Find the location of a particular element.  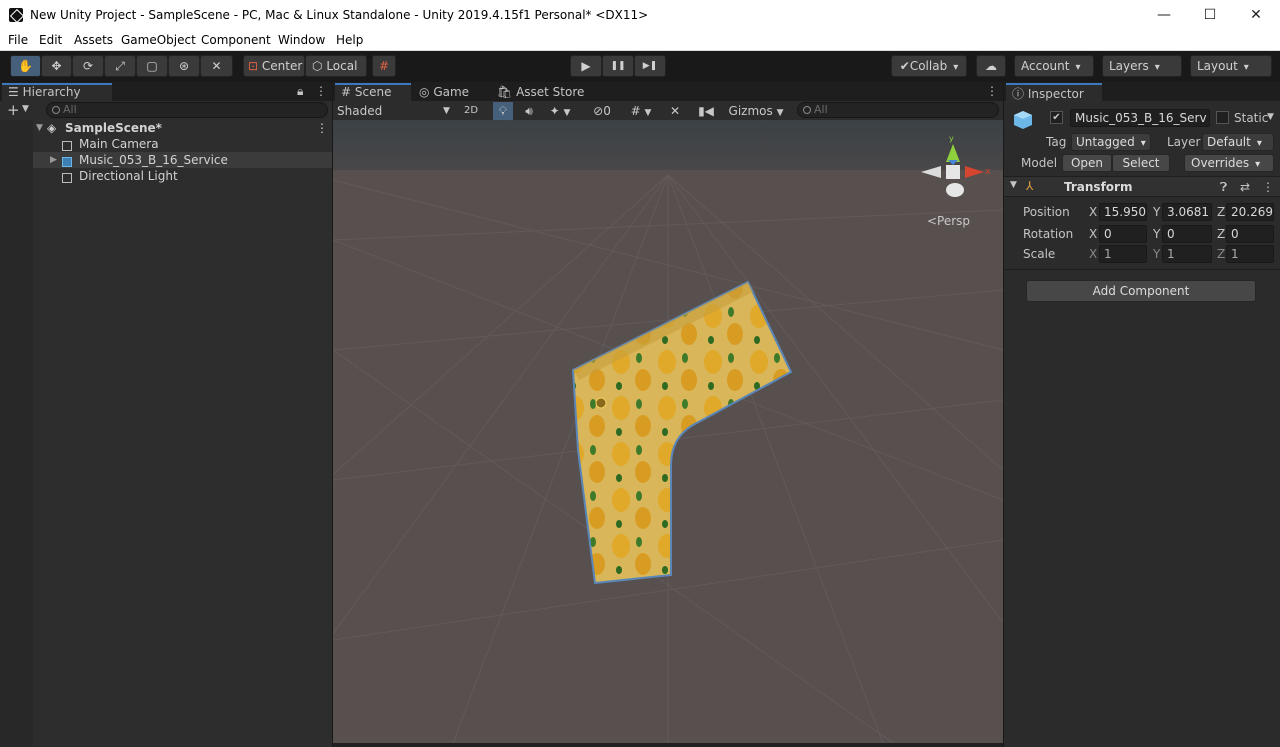

hierarchy-toolbar: + ▼ All is located at coordinates (166, 110).